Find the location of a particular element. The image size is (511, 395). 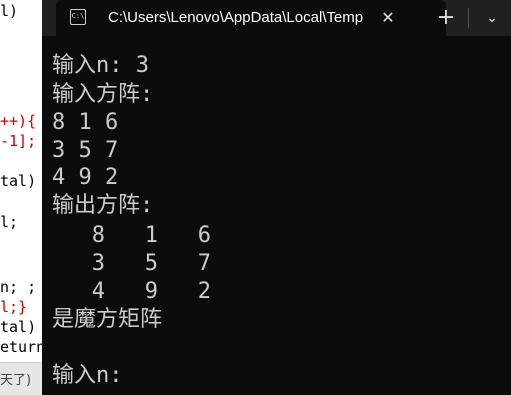

editor-status-bar: 天了) is located at coordinates (21, 378).